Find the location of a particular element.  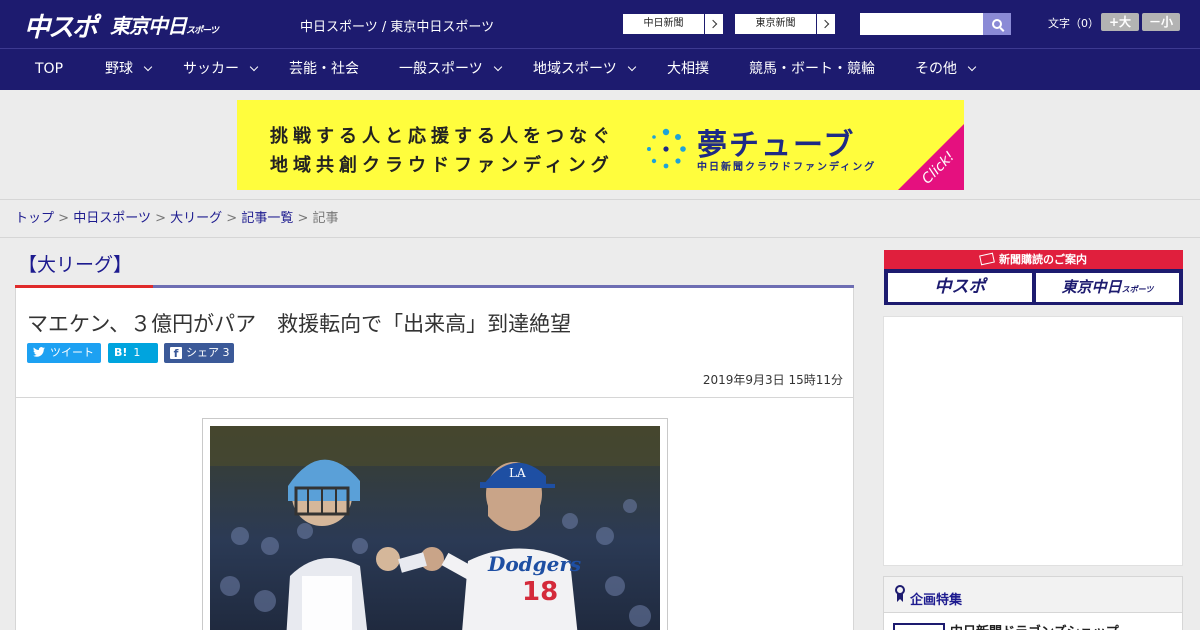

facebook-share-button: f シェア 3 is located at coordinates (199, 353).